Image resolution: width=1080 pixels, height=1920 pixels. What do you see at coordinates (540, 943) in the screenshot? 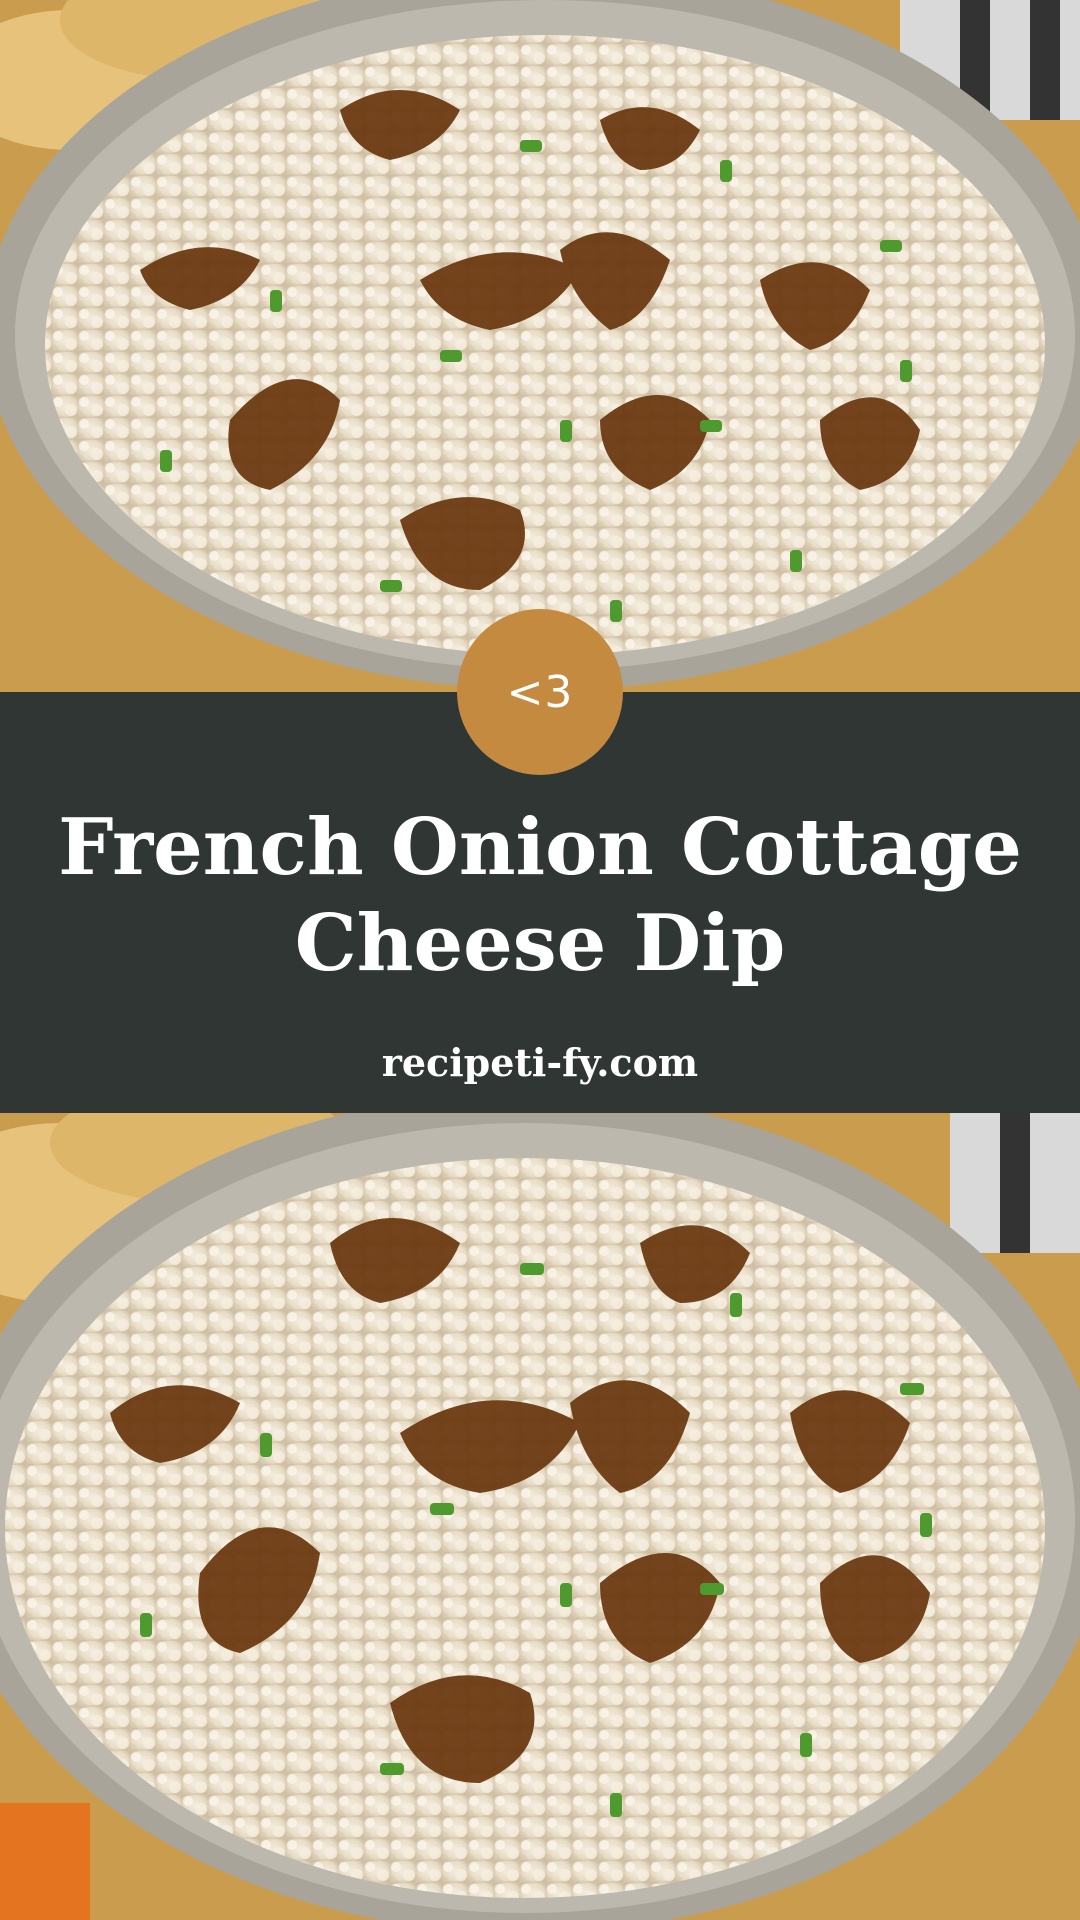
I see `recipe-title-line-2: Cheese Dip` at bounding box center [540, 943].